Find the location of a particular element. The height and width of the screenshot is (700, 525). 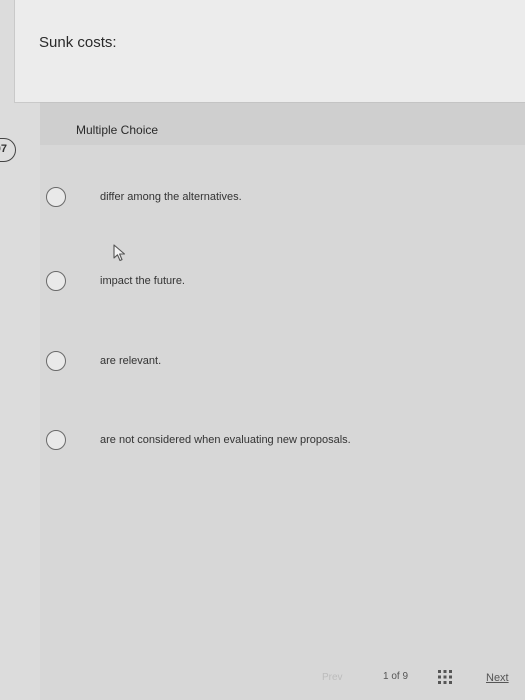

choice-option-3: are relevant. is located at coordinates (256, 366).